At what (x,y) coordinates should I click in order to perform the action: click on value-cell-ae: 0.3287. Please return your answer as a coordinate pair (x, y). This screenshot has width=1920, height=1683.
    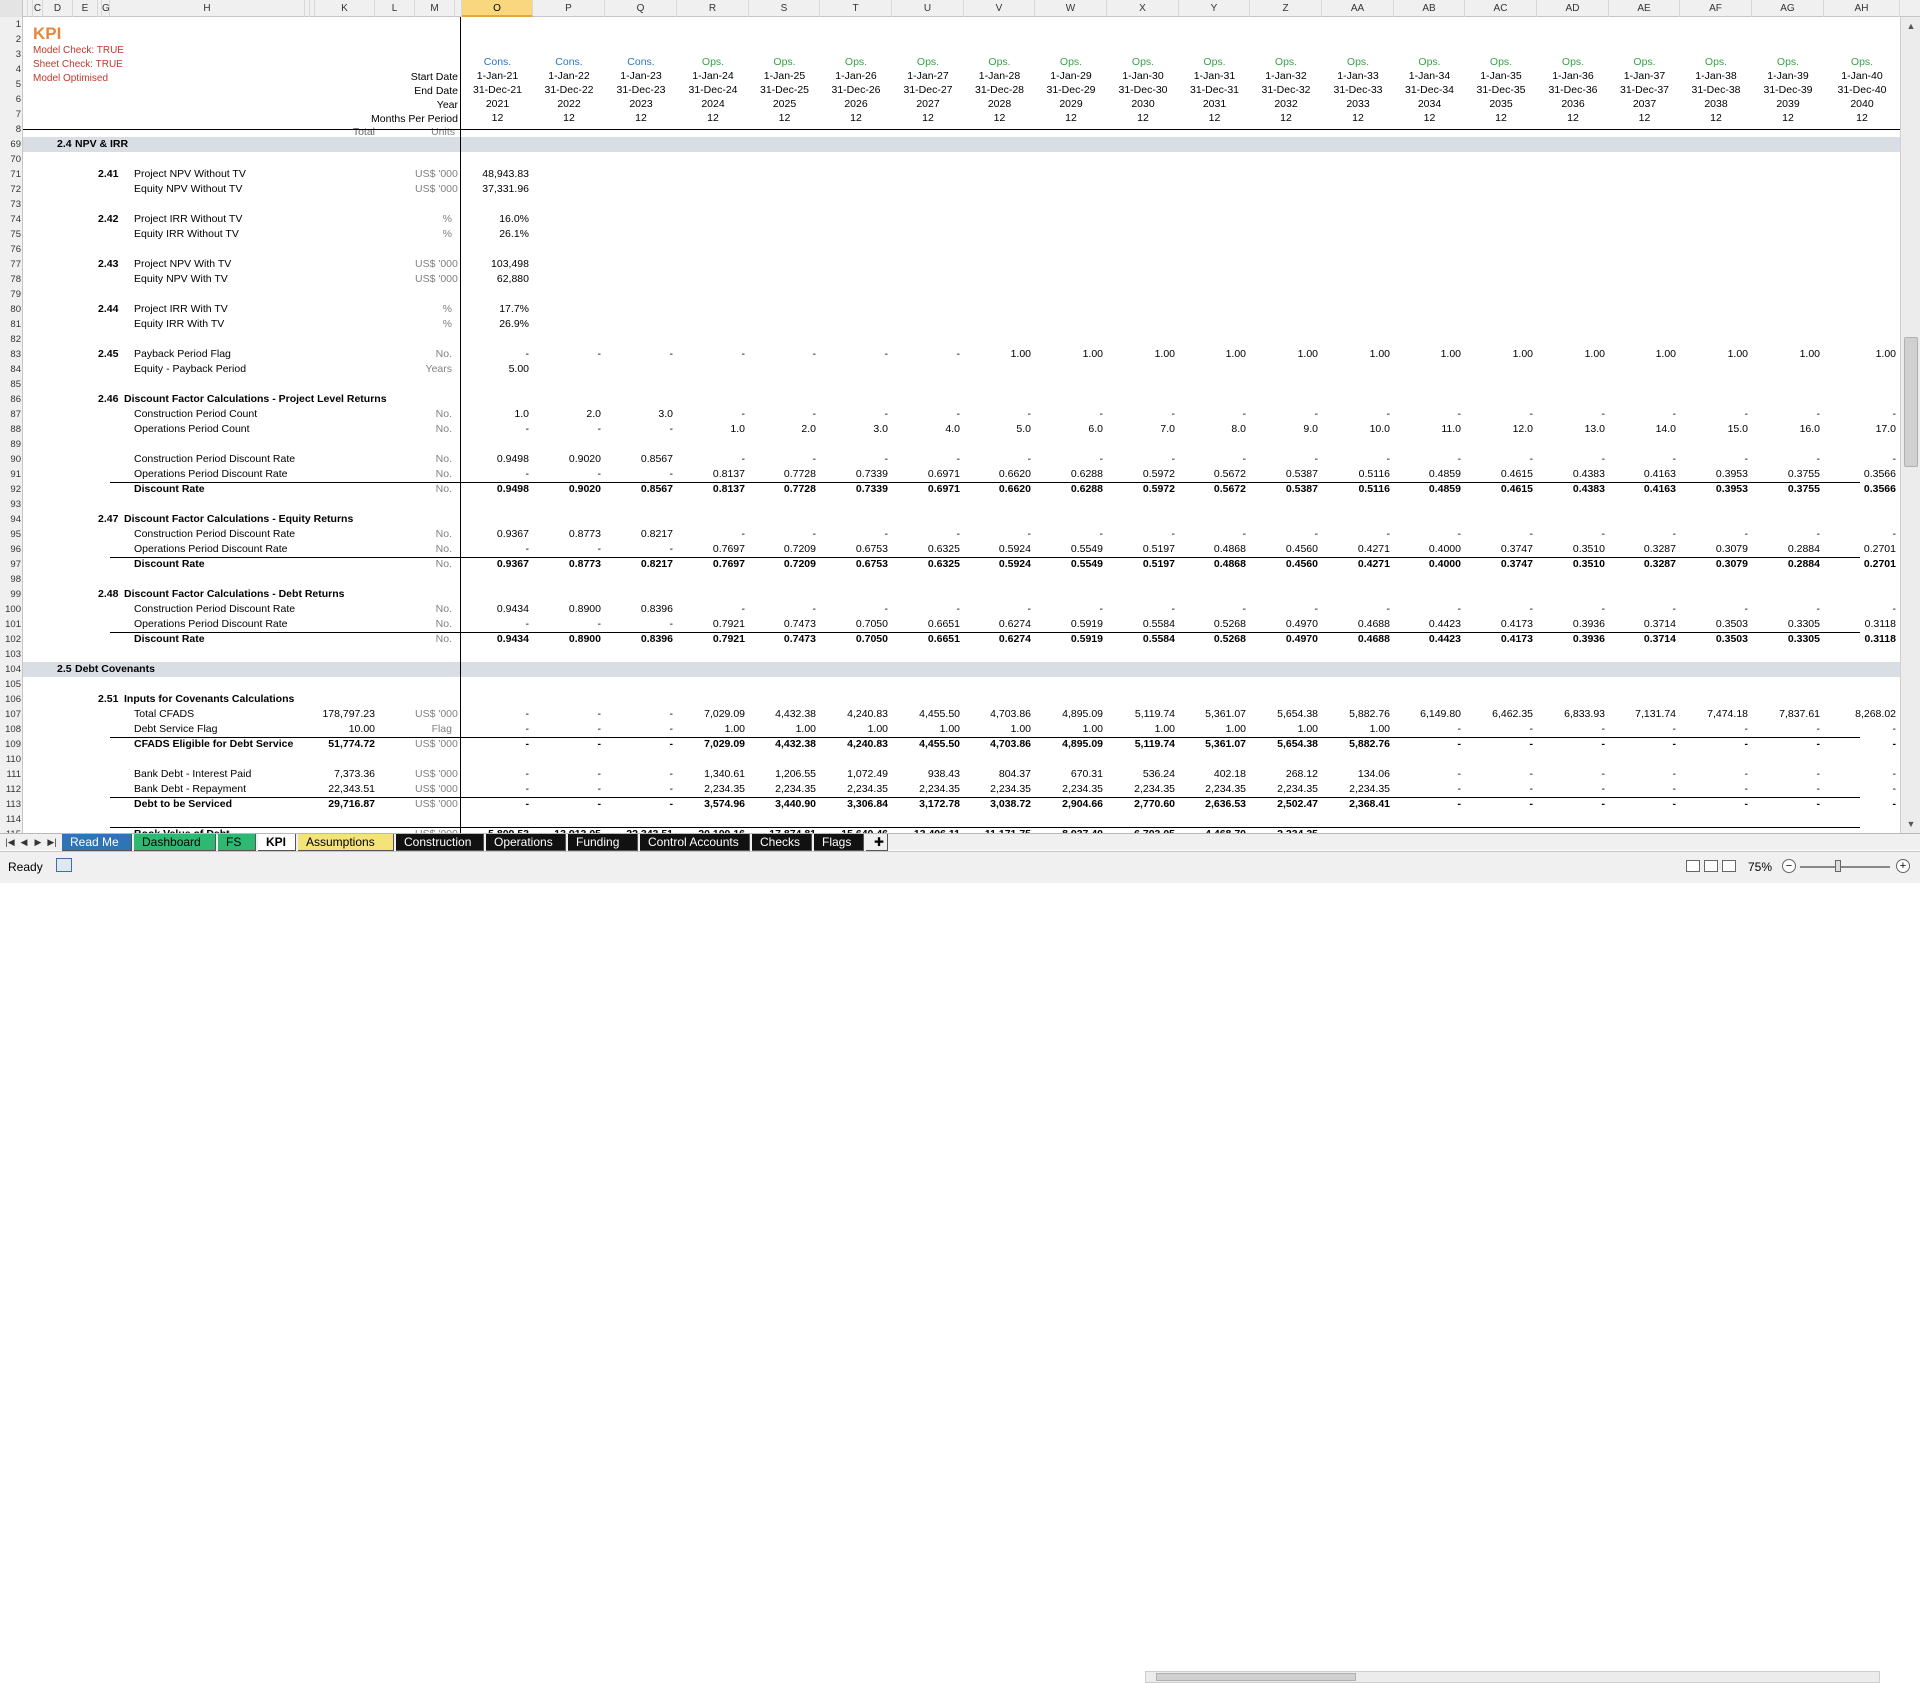
    Looking at the image, I should click on (1642, 564).